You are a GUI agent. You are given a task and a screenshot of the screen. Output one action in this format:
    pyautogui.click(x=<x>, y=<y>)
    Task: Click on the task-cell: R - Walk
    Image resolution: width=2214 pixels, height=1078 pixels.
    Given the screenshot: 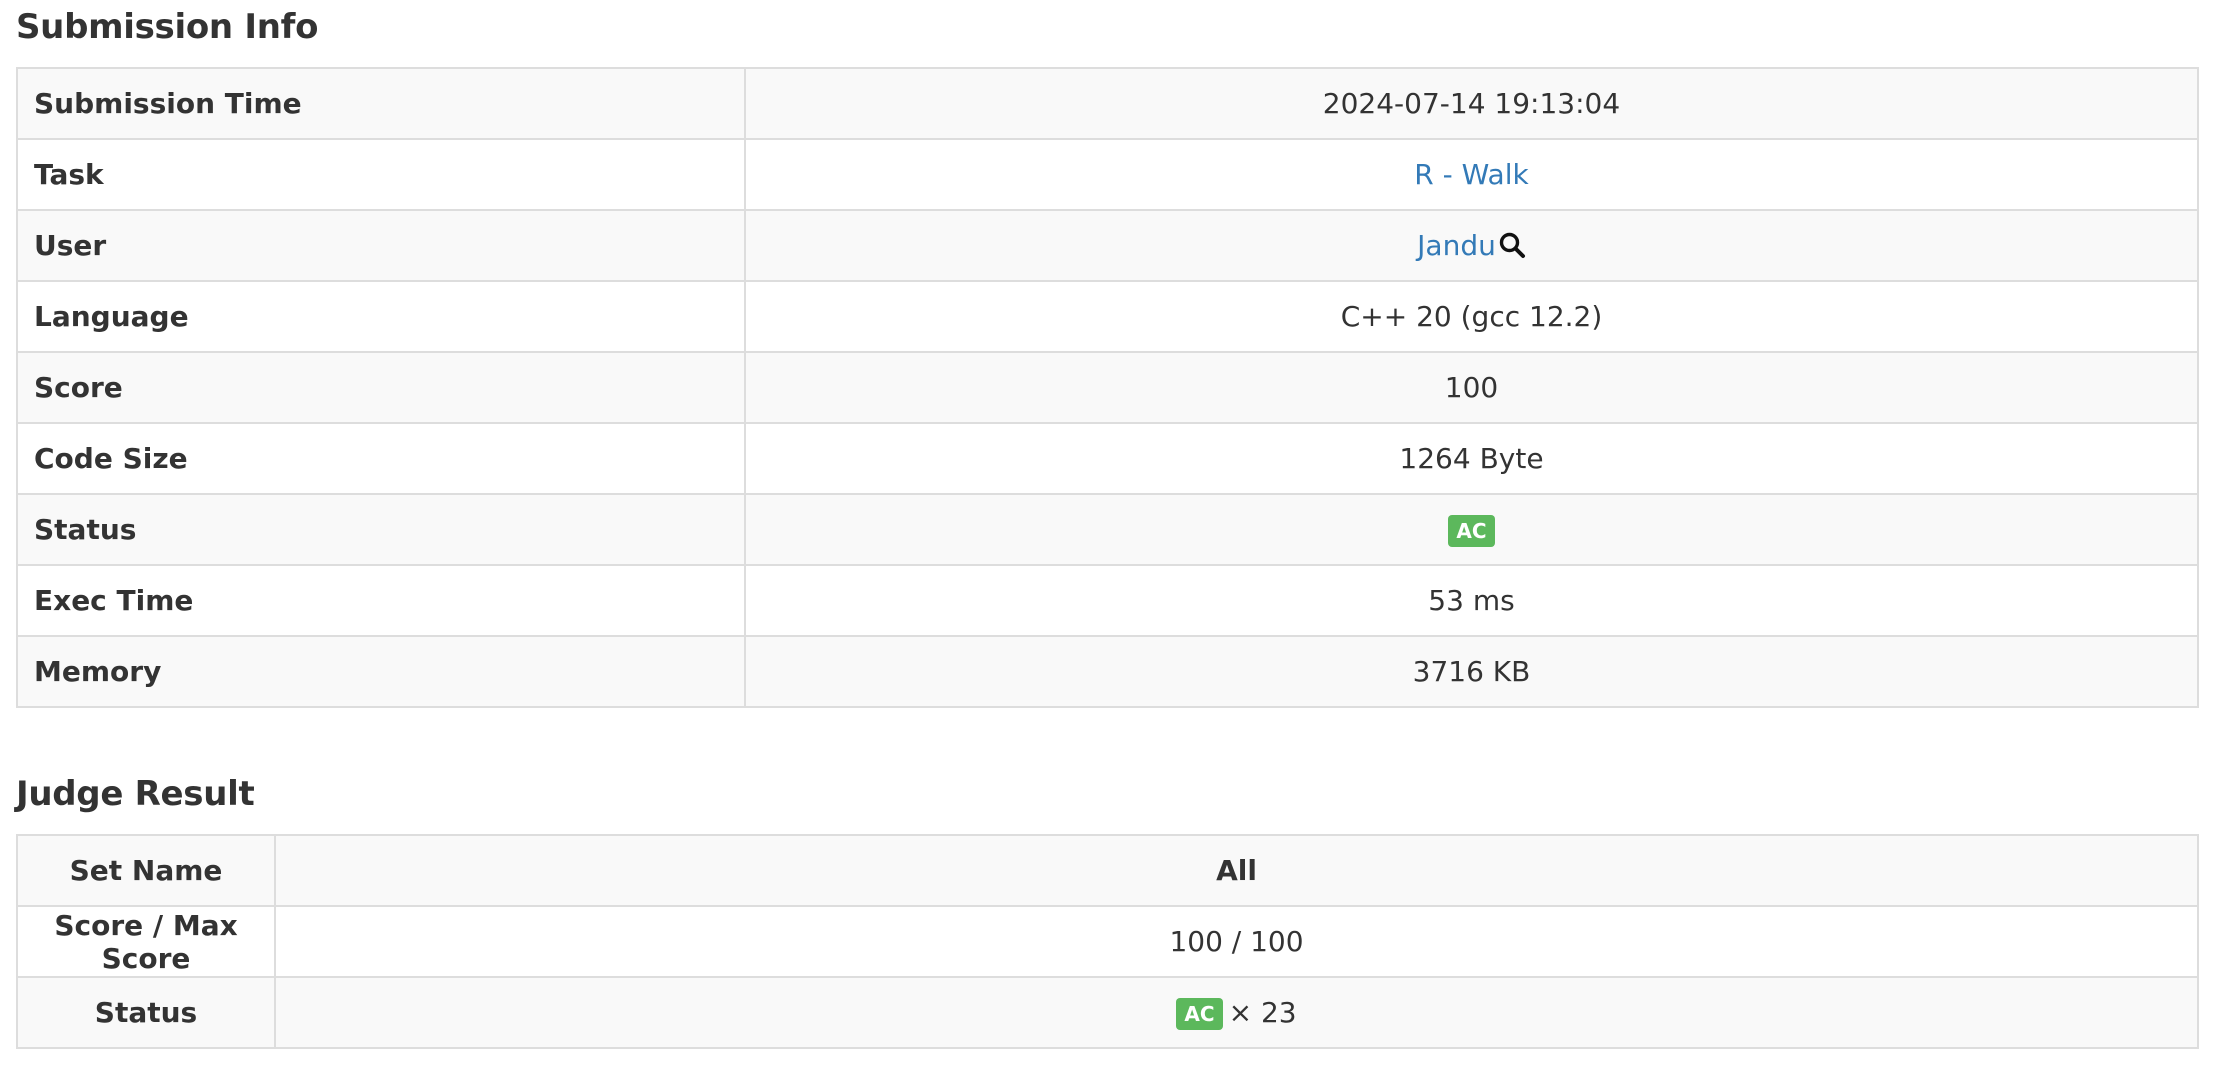 What is the action you would take?
    pyautogui.click(x=1471, y=174)
    